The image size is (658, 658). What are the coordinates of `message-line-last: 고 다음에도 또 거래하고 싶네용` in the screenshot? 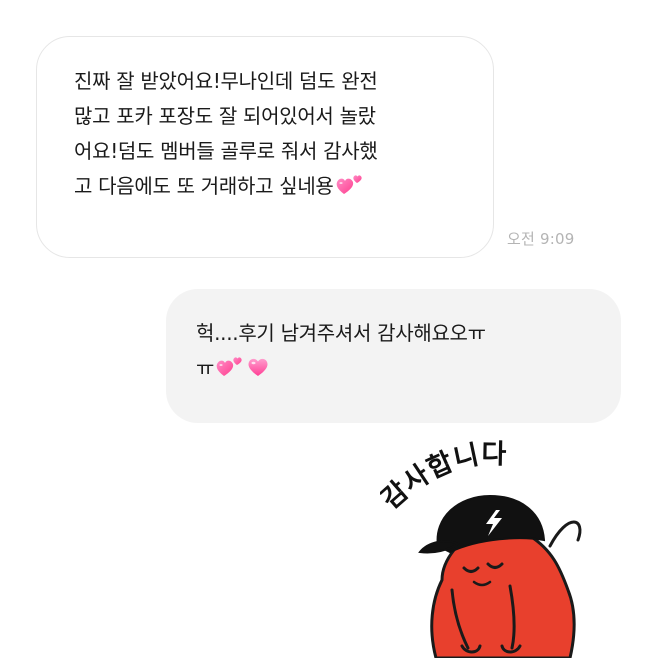 It's located at (283, 186).